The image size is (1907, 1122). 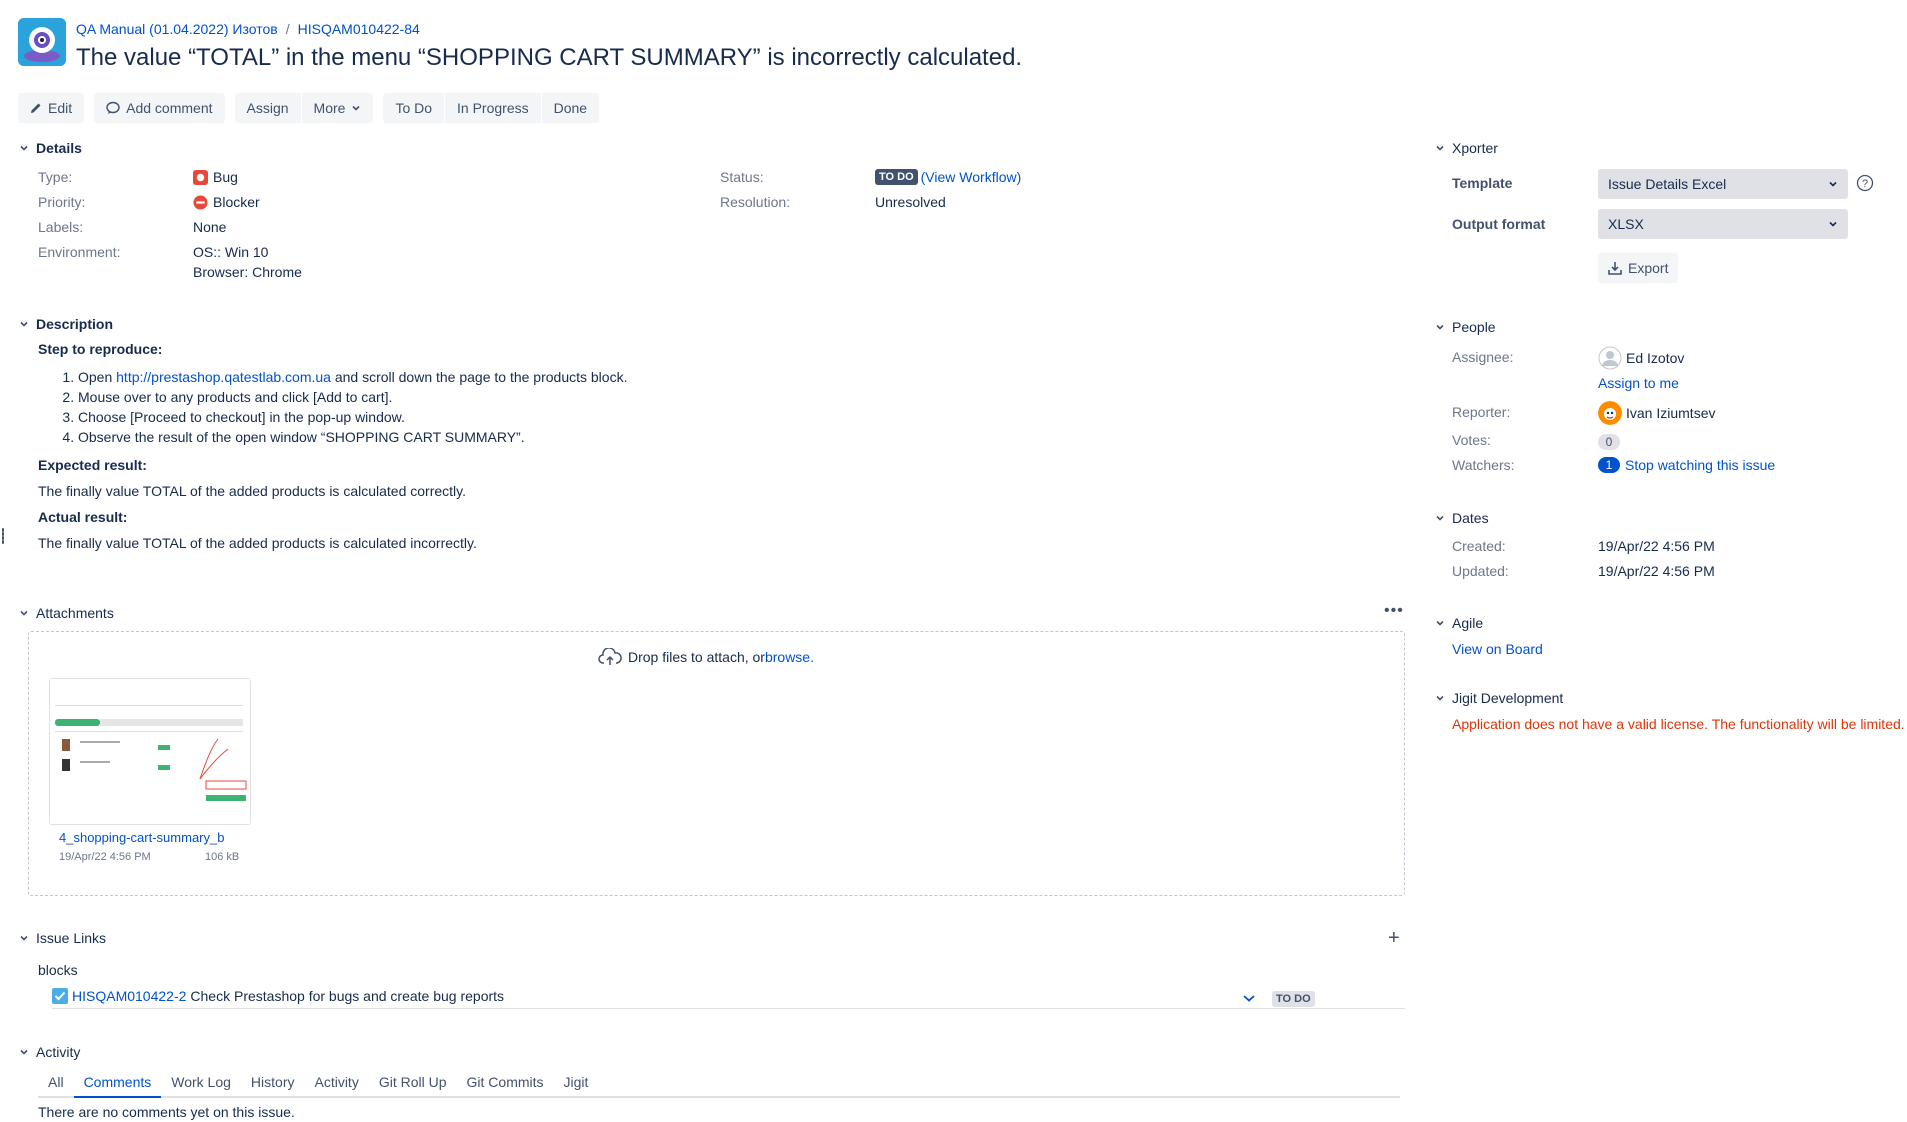 I want to click on linked-issue-status-badge: TO DO, so click(x=1293, y=999).